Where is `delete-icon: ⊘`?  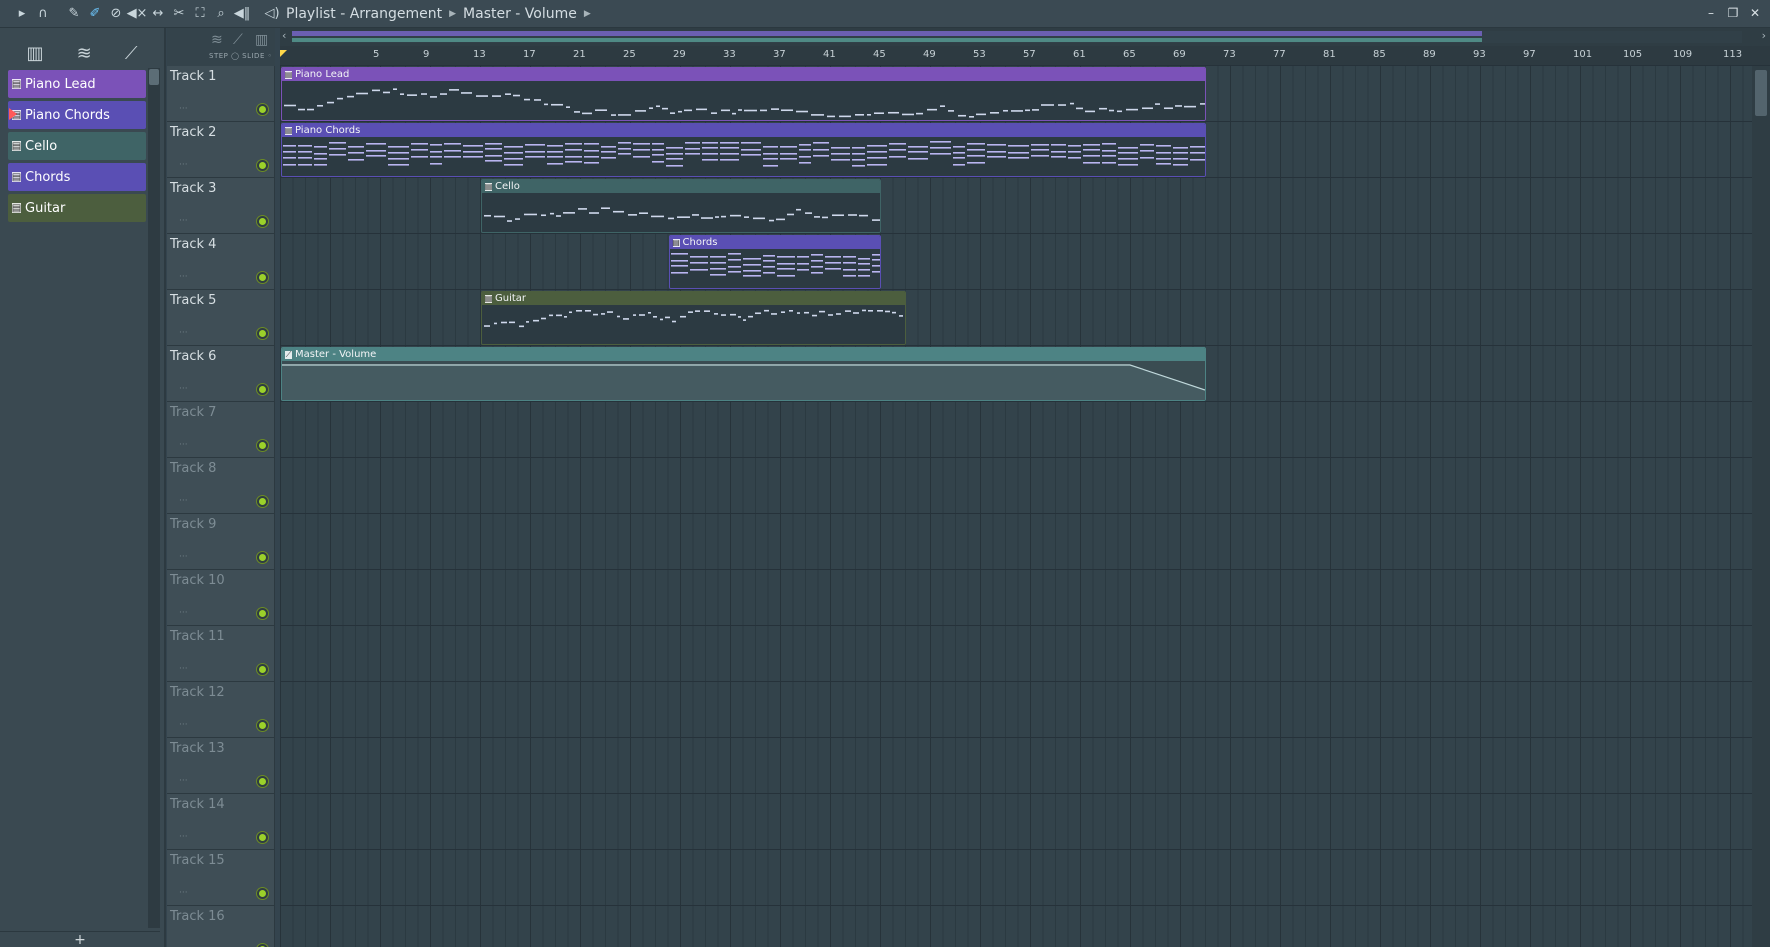
delete-icon: ⊘ is located at coordinates (116, 14).